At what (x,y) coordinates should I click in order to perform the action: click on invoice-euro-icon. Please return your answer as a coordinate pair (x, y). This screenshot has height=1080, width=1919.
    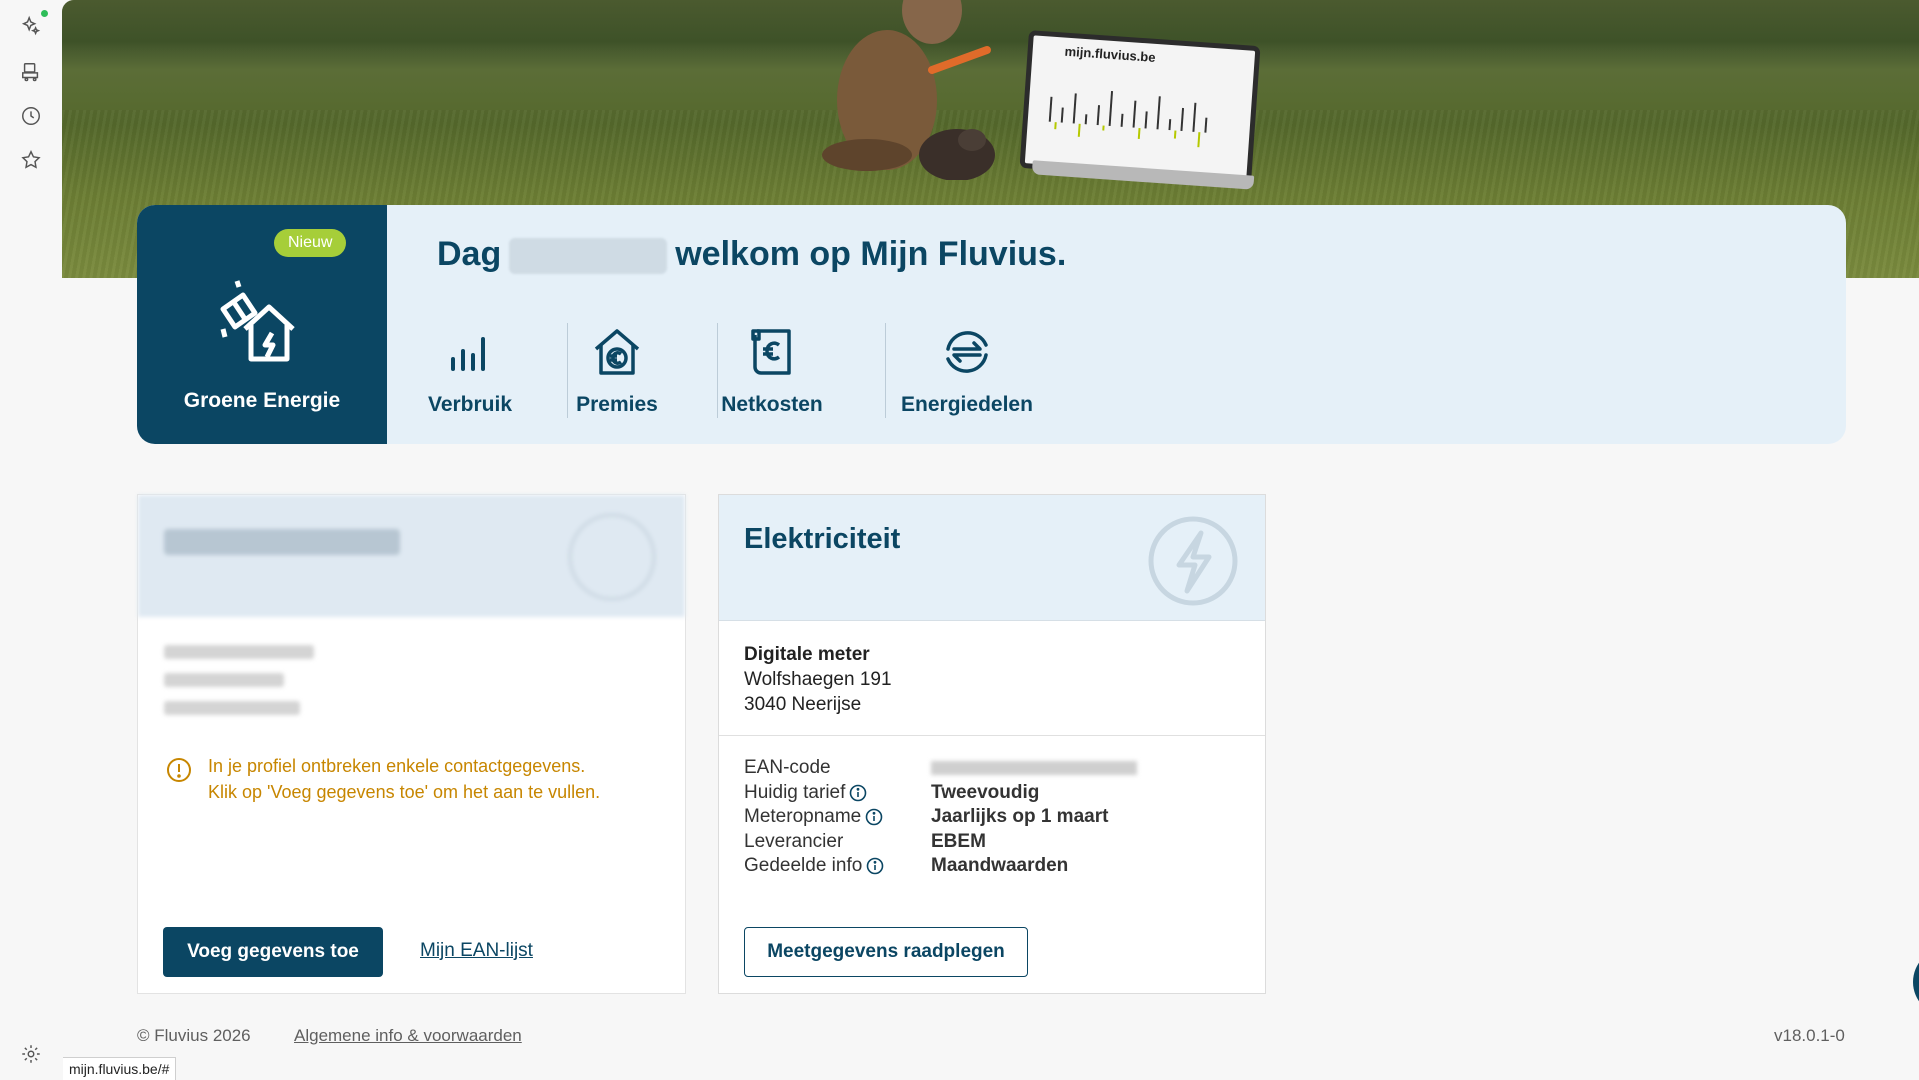
    Looking at the image, I should click on (772, 352).